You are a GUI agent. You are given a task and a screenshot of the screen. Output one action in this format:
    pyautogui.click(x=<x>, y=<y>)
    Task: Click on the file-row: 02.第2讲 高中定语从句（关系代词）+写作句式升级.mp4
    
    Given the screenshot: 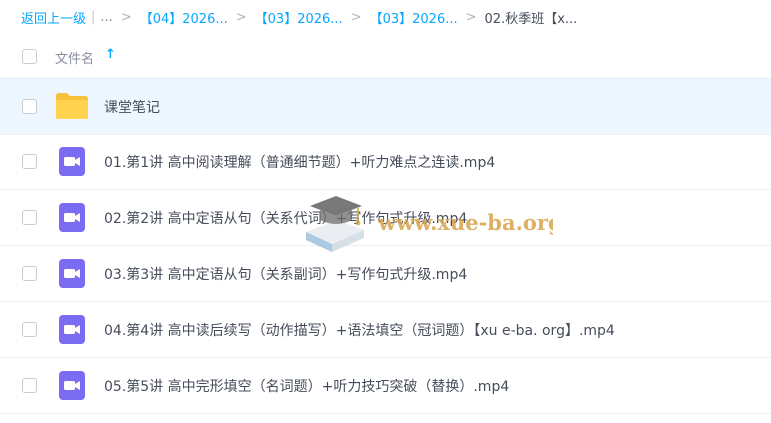 What is the action you would take?
    pyautogui.click(x=385, y=218)
    